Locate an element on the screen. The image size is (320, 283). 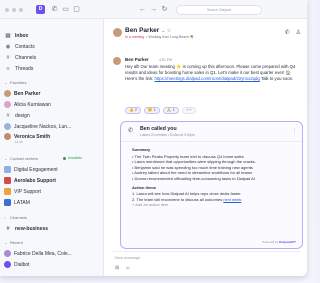
next-week-link: next week is located at coordinates (232, 199).